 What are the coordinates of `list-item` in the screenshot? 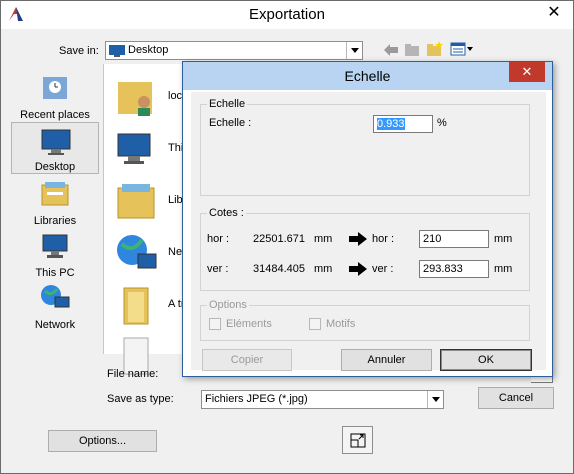 It's located at (147, 352).